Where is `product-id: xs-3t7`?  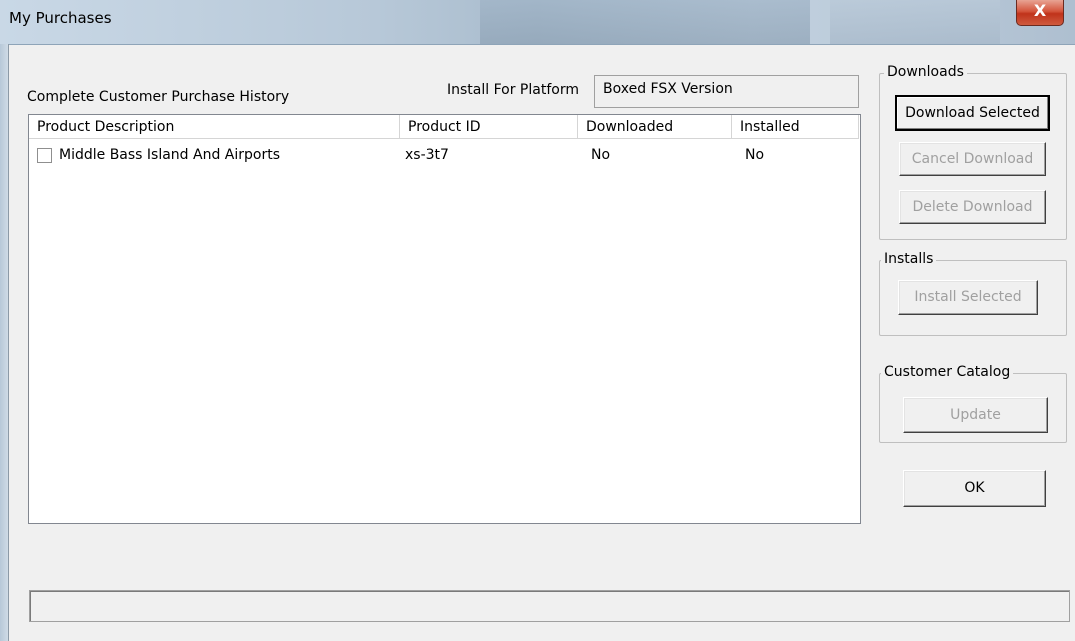
product-id: xs-3t7 is located at coordinates (427, 155).